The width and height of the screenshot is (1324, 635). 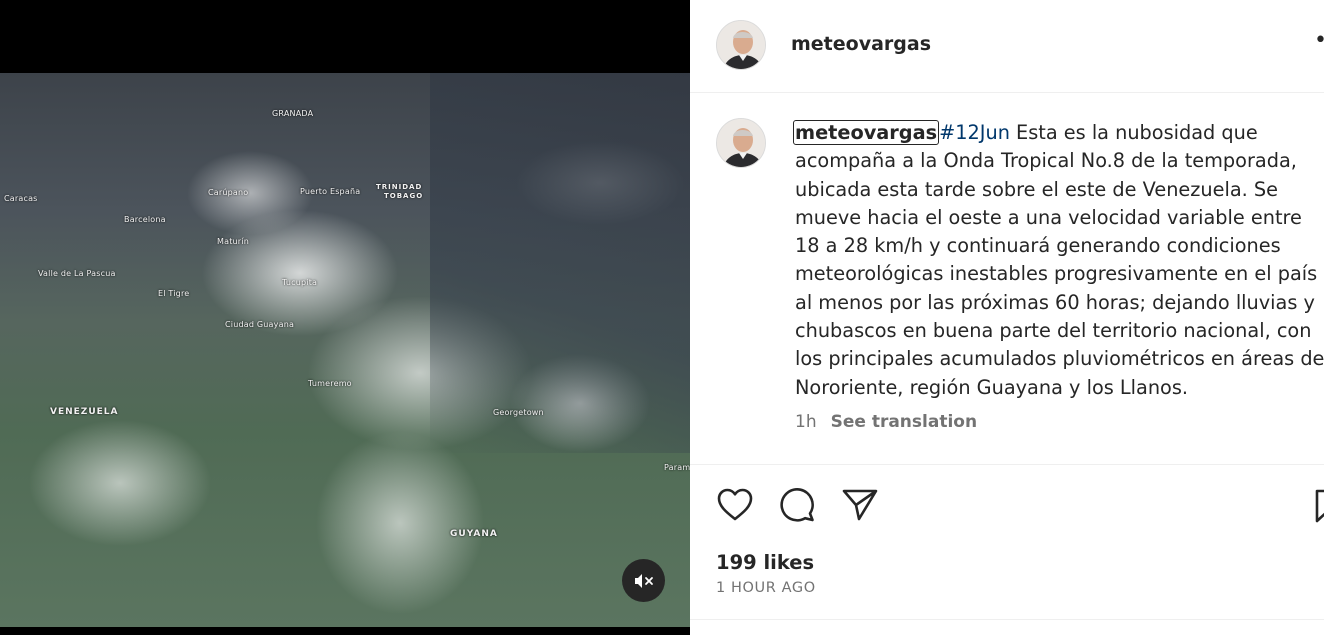 I want to click on map-label-tobago: TOBAGO, so click(x=404, y=196).